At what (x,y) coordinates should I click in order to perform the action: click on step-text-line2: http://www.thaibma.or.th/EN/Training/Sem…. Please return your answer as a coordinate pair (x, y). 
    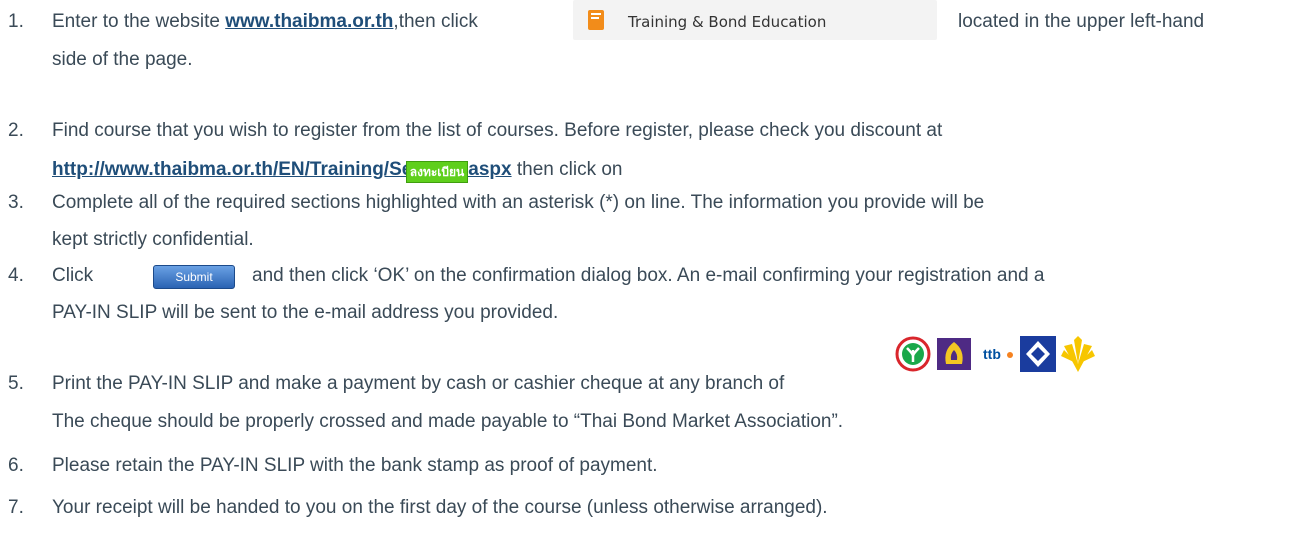
    Looking at the image, I should click on (337, 169).